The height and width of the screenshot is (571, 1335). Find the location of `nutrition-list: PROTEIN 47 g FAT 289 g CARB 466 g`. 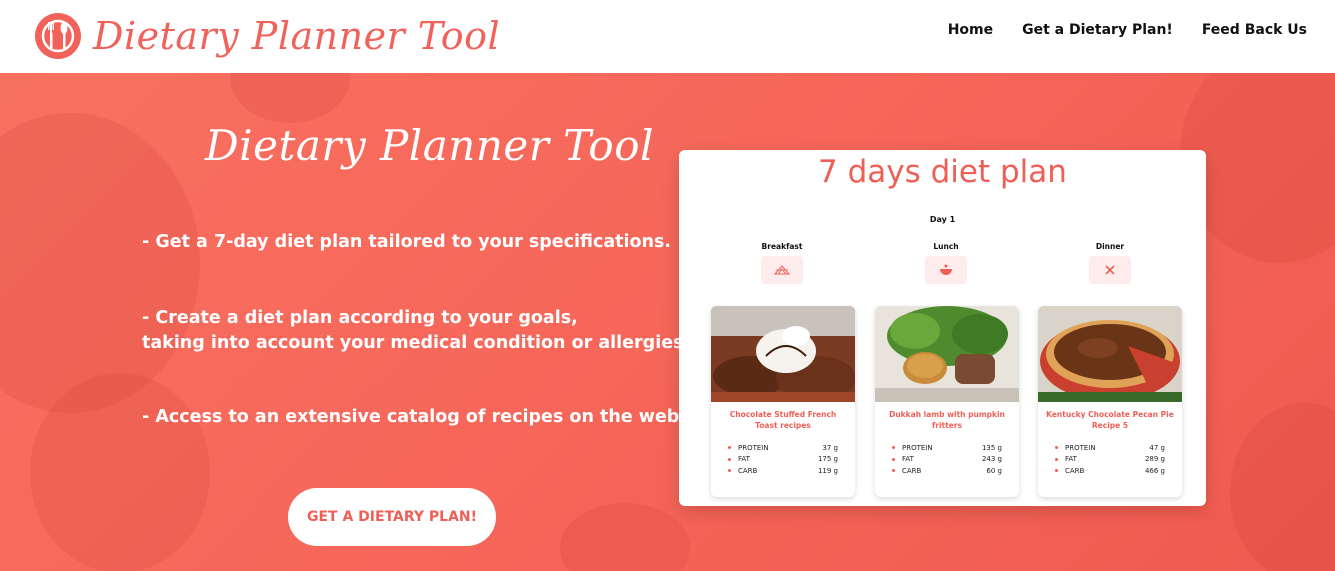

nutrition-list: PROTEIN 47 g FAT 289 g CARB 466 g is located at coordinates (1110, 459).